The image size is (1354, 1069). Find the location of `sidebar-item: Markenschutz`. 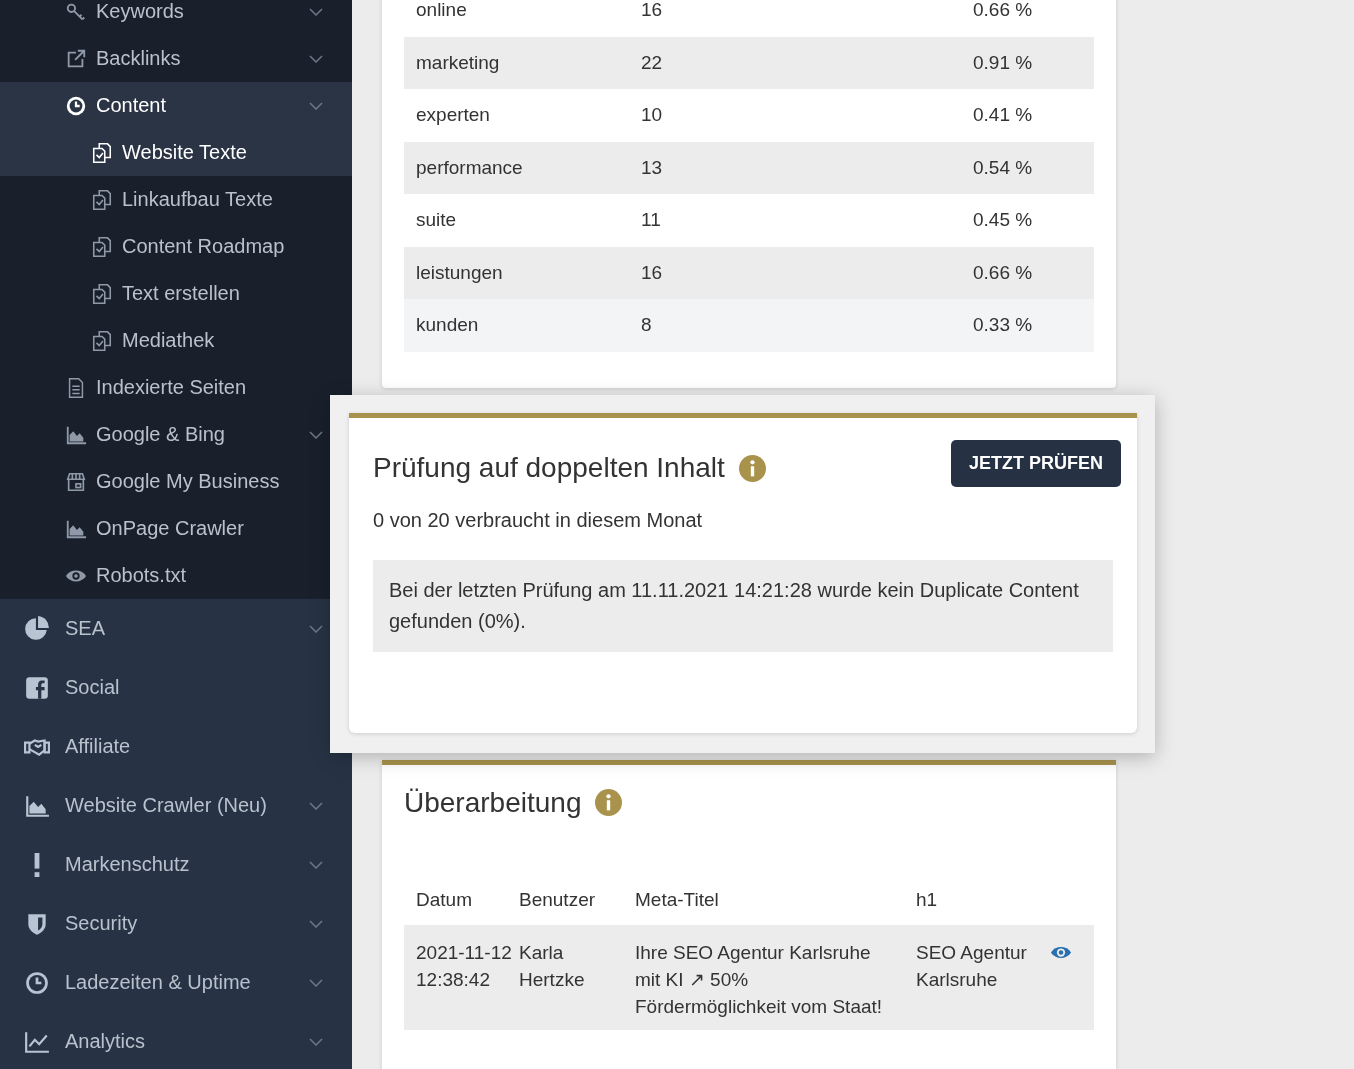

sidebar-item: Markenschutz is located at coordinates (176, 864).